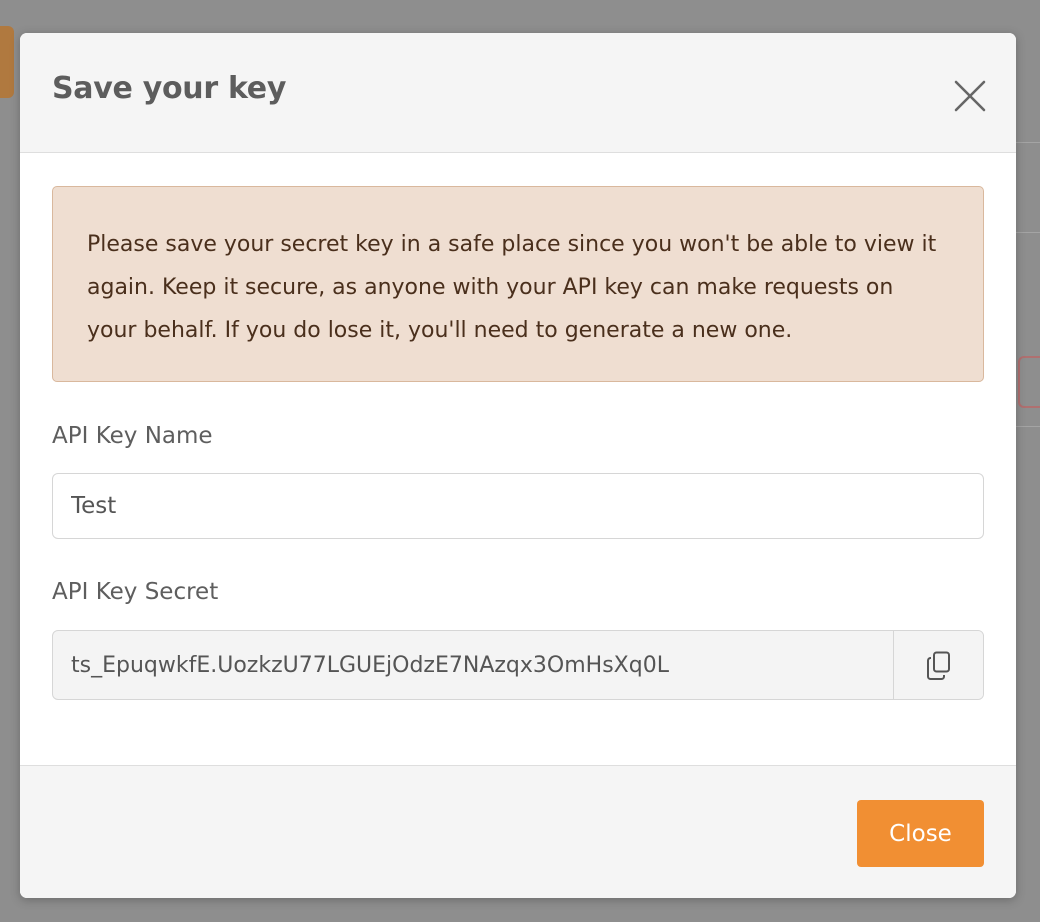 This screenshot has height=922, width=1040. I want to click on api-key-secret-input, so click(473, 665).